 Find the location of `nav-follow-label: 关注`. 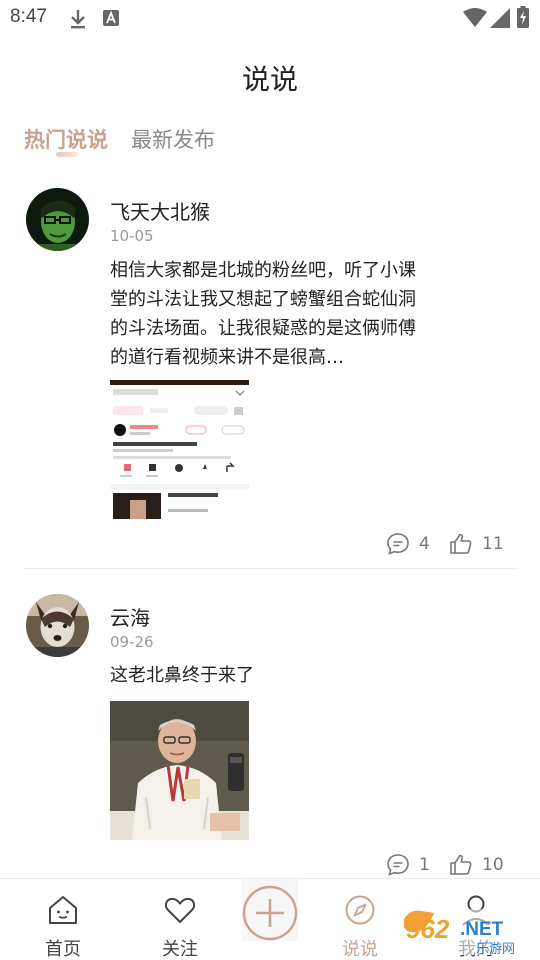

nav-follow-label: 关注 is located at coordinates (180, 949).